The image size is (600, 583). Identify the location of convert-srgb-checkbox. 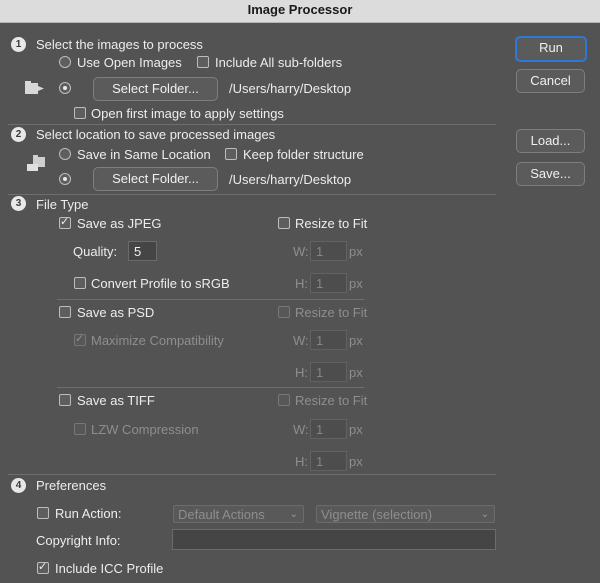
(80, 283).